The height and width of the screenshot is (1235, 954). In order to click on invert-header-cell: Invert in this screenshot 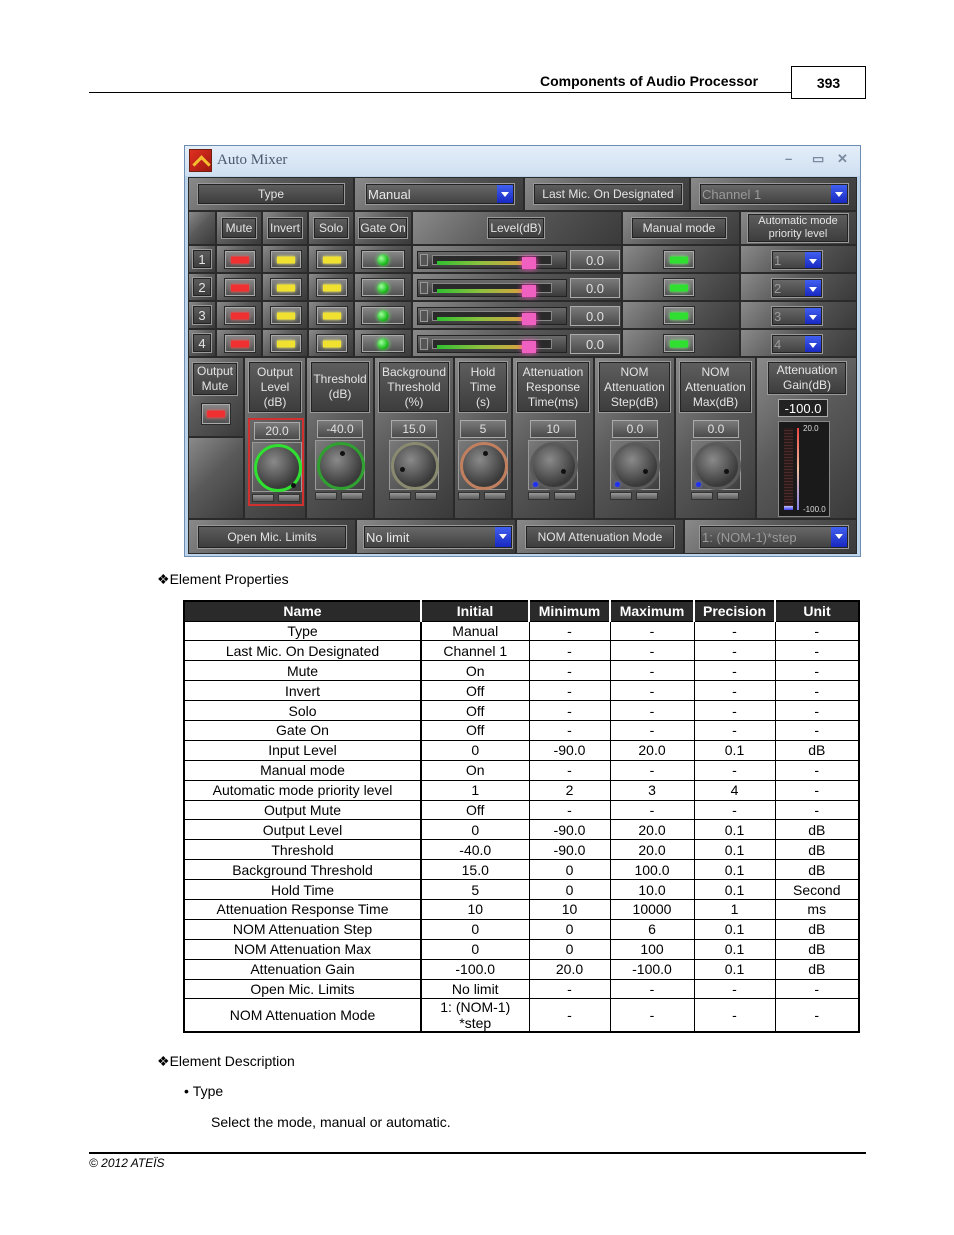, I will do `click(285, 228)`.